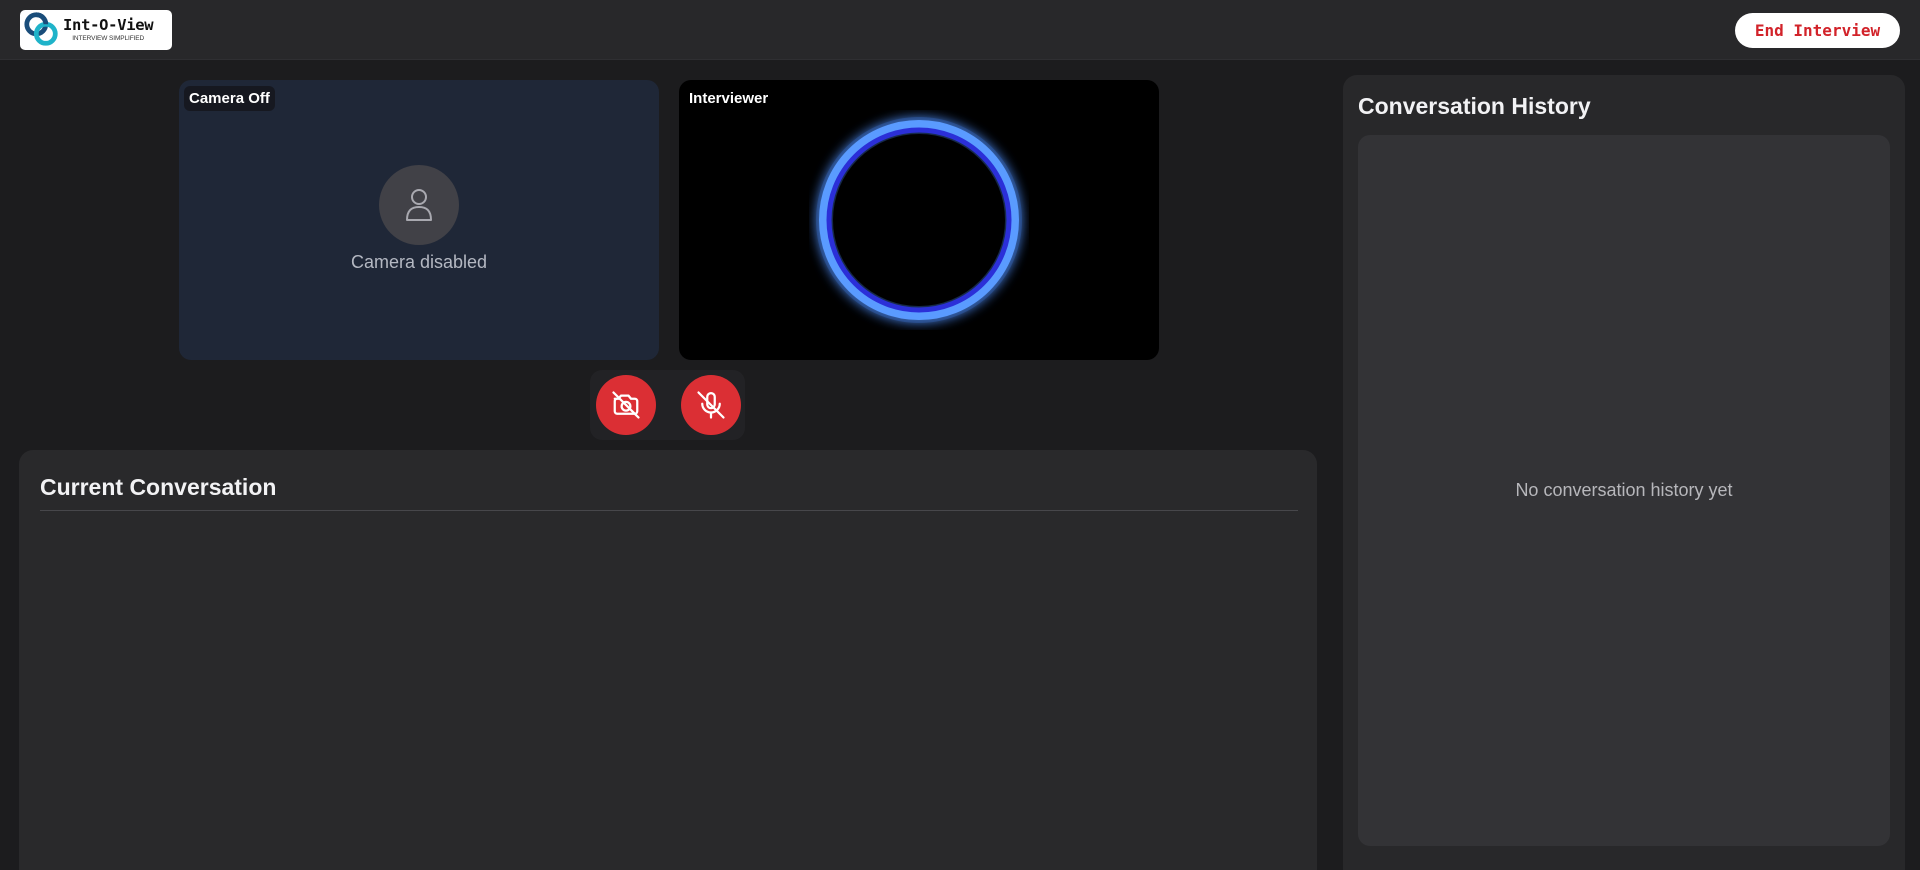 This screenshot has width=1920, height=870. I want to click on toggle-camera-button, so click(626, 405).